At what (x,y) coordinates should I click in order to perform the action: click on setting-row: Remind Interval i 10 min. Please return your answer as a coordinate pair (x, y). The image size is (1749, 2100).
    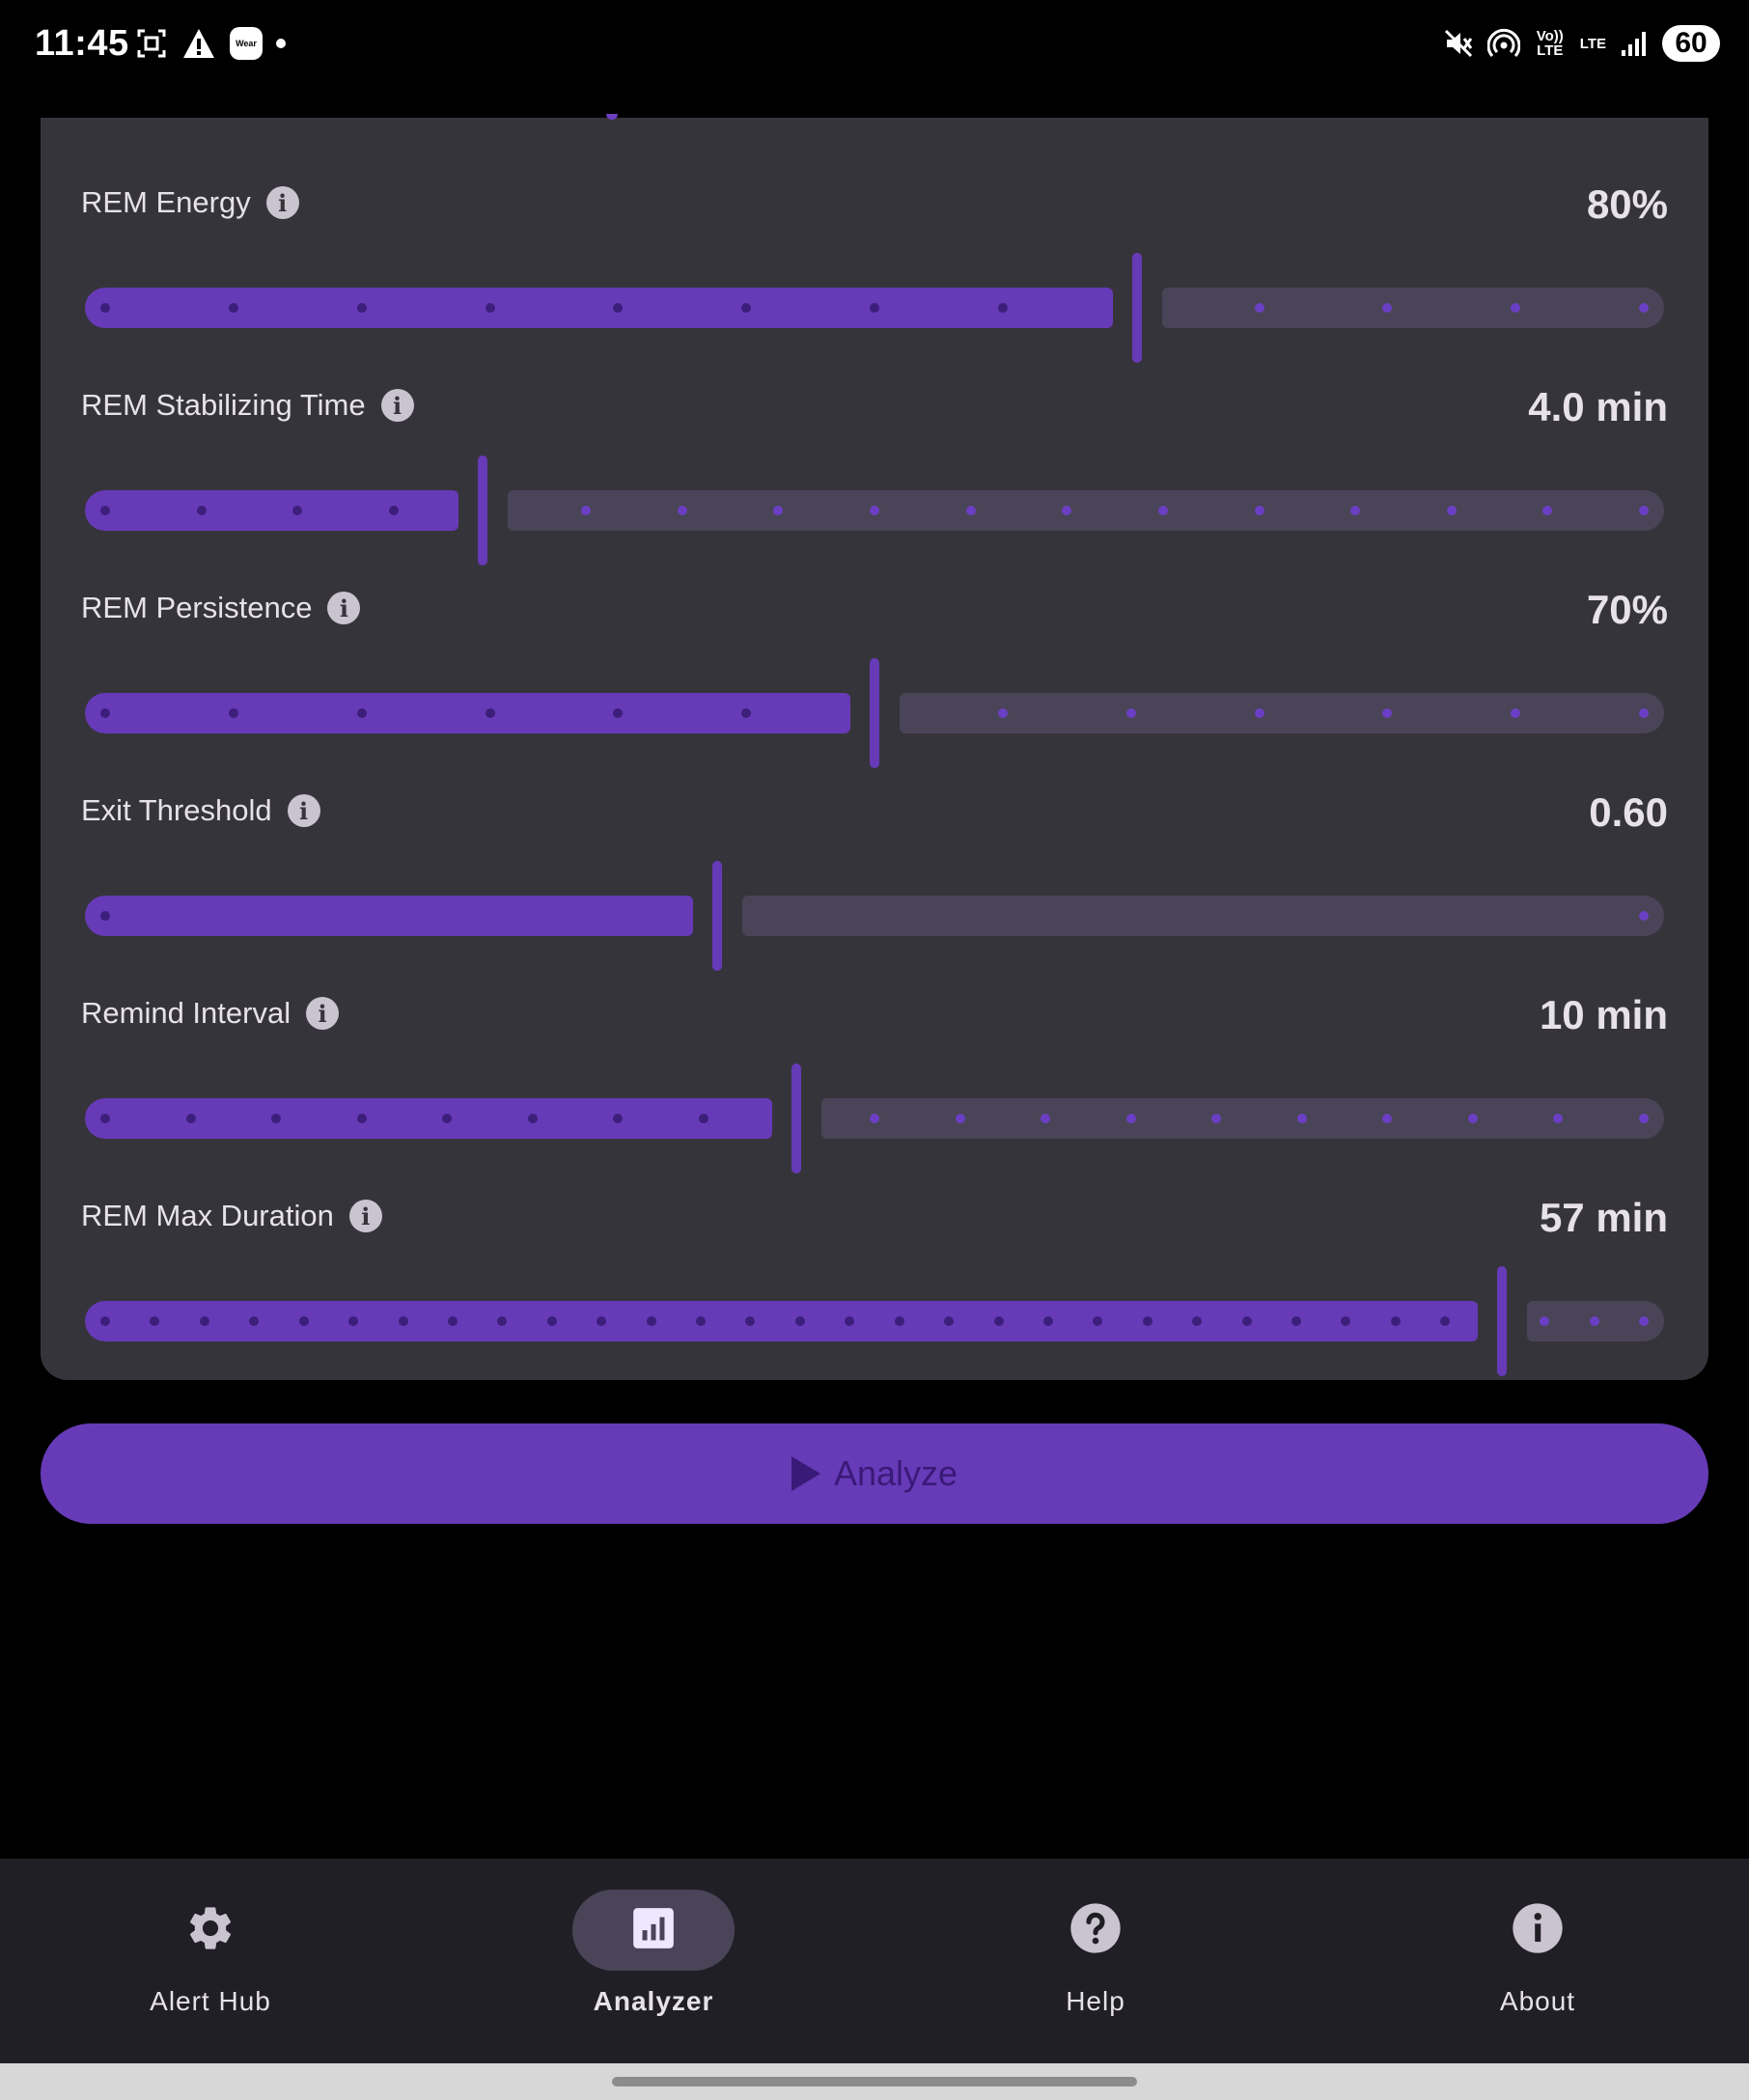
    Looking at the image, I should click on (875, 1065).